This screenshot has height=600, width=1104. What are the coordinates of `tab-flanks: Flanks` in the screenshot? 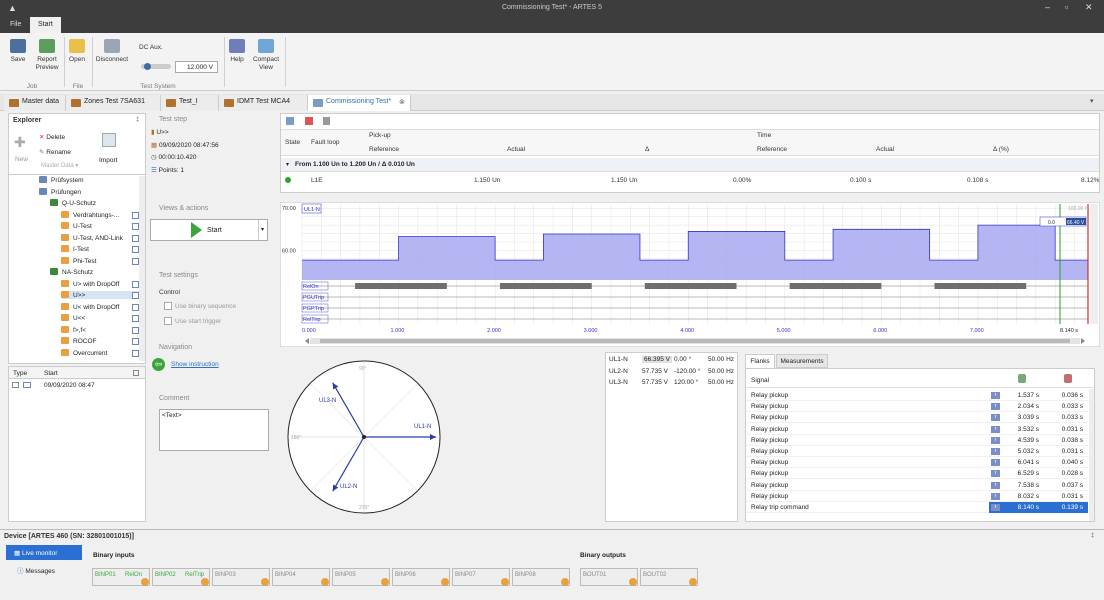 It's located at (760, 361).